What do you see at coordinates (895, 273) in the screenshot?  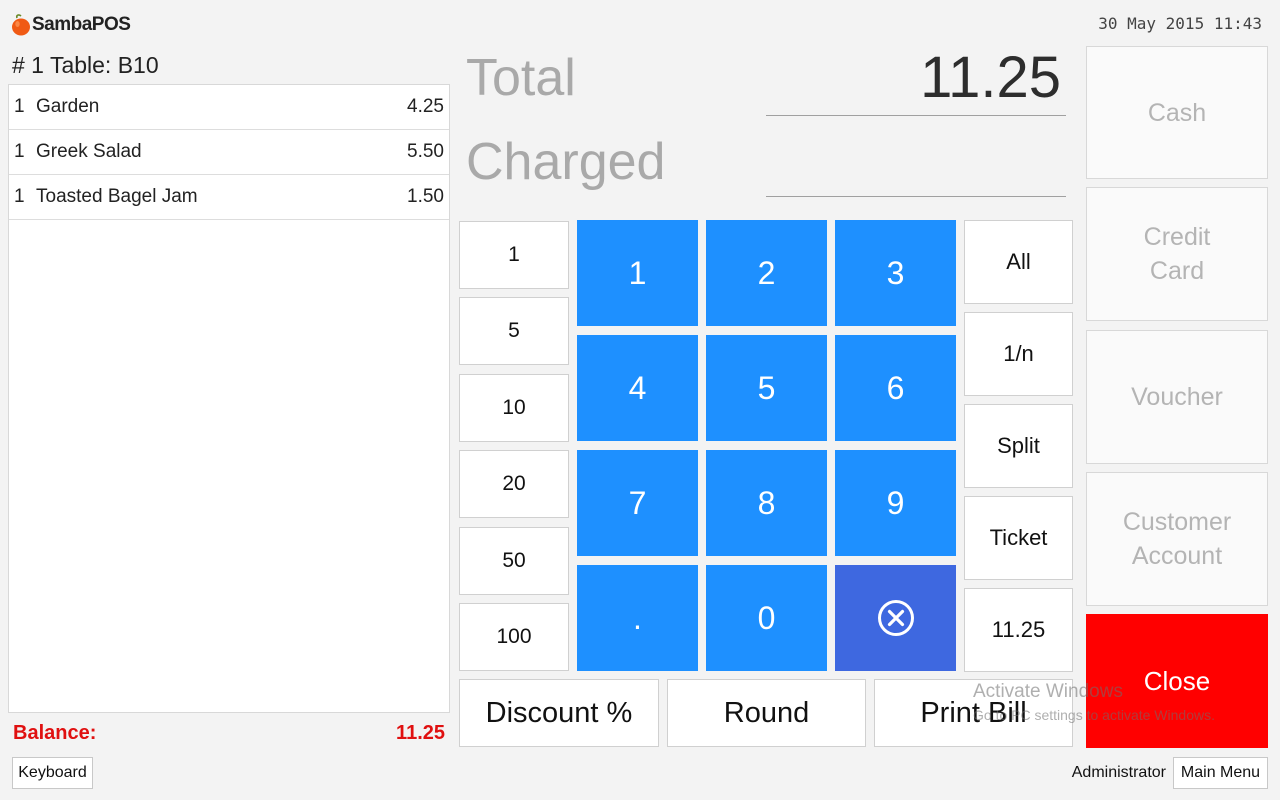 I see `numpad-3: 3` at bounding box center [895, 273].